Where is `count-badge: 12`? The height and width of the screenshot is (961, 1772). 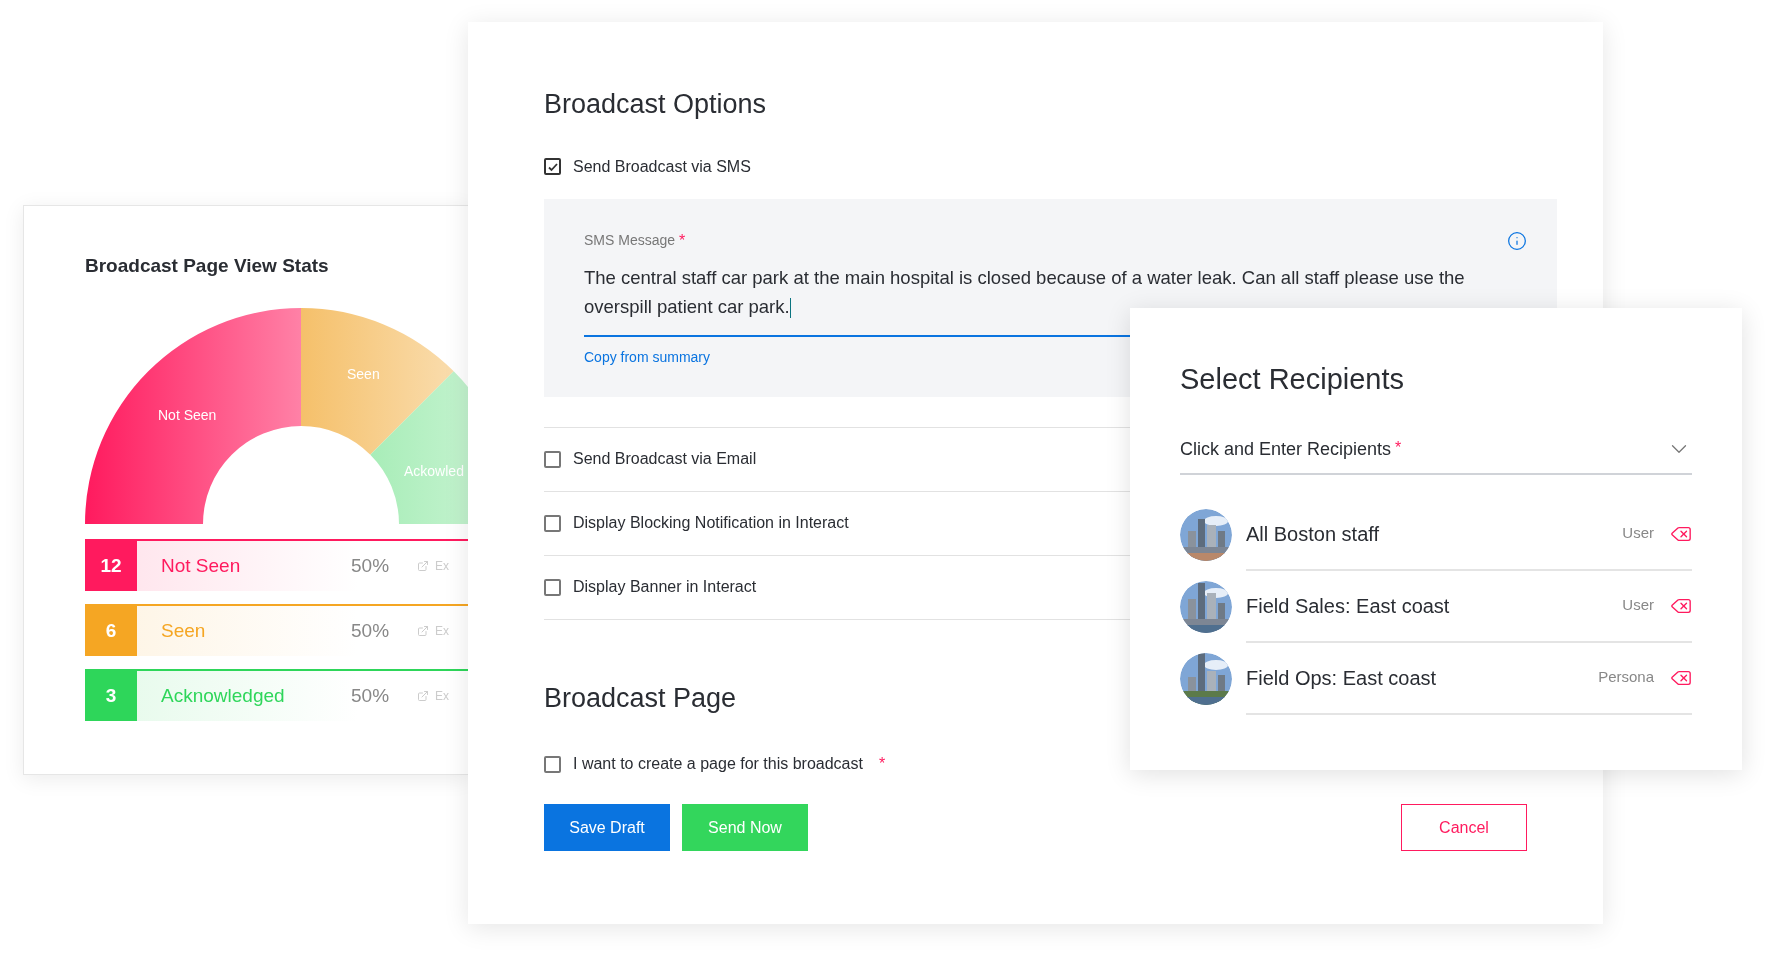
count-badge: 12 is located at coordinates (111, 566).